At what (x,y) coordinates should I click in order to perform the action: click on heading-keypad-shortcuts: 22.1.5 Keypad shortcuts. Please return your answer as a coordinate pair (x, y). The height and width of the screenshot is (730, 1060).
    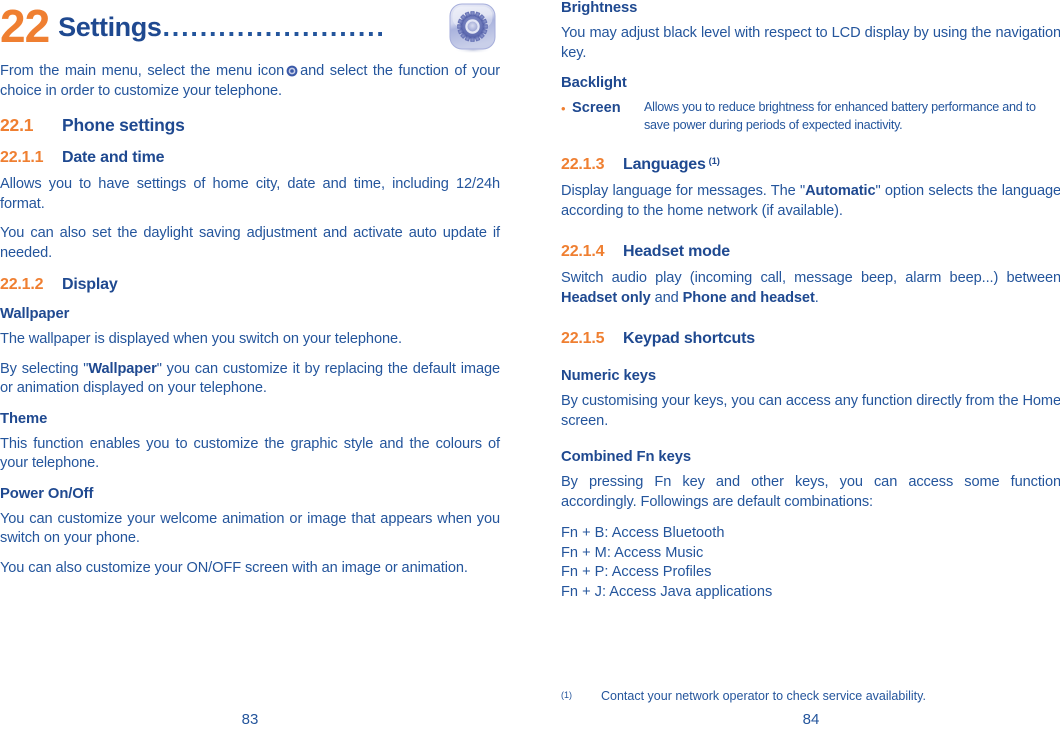
    Looking at the image, I should click on (810, 339).